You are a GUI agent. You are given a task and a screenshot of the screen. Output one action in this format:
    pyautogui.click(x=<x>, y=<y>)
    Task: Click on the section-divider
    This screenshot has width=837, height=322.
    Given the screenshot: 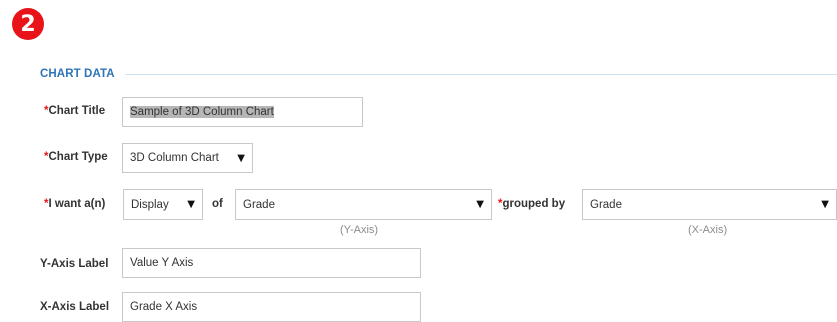 What is the action you would take?
    pyautogui.click(x=480, y=74)
    